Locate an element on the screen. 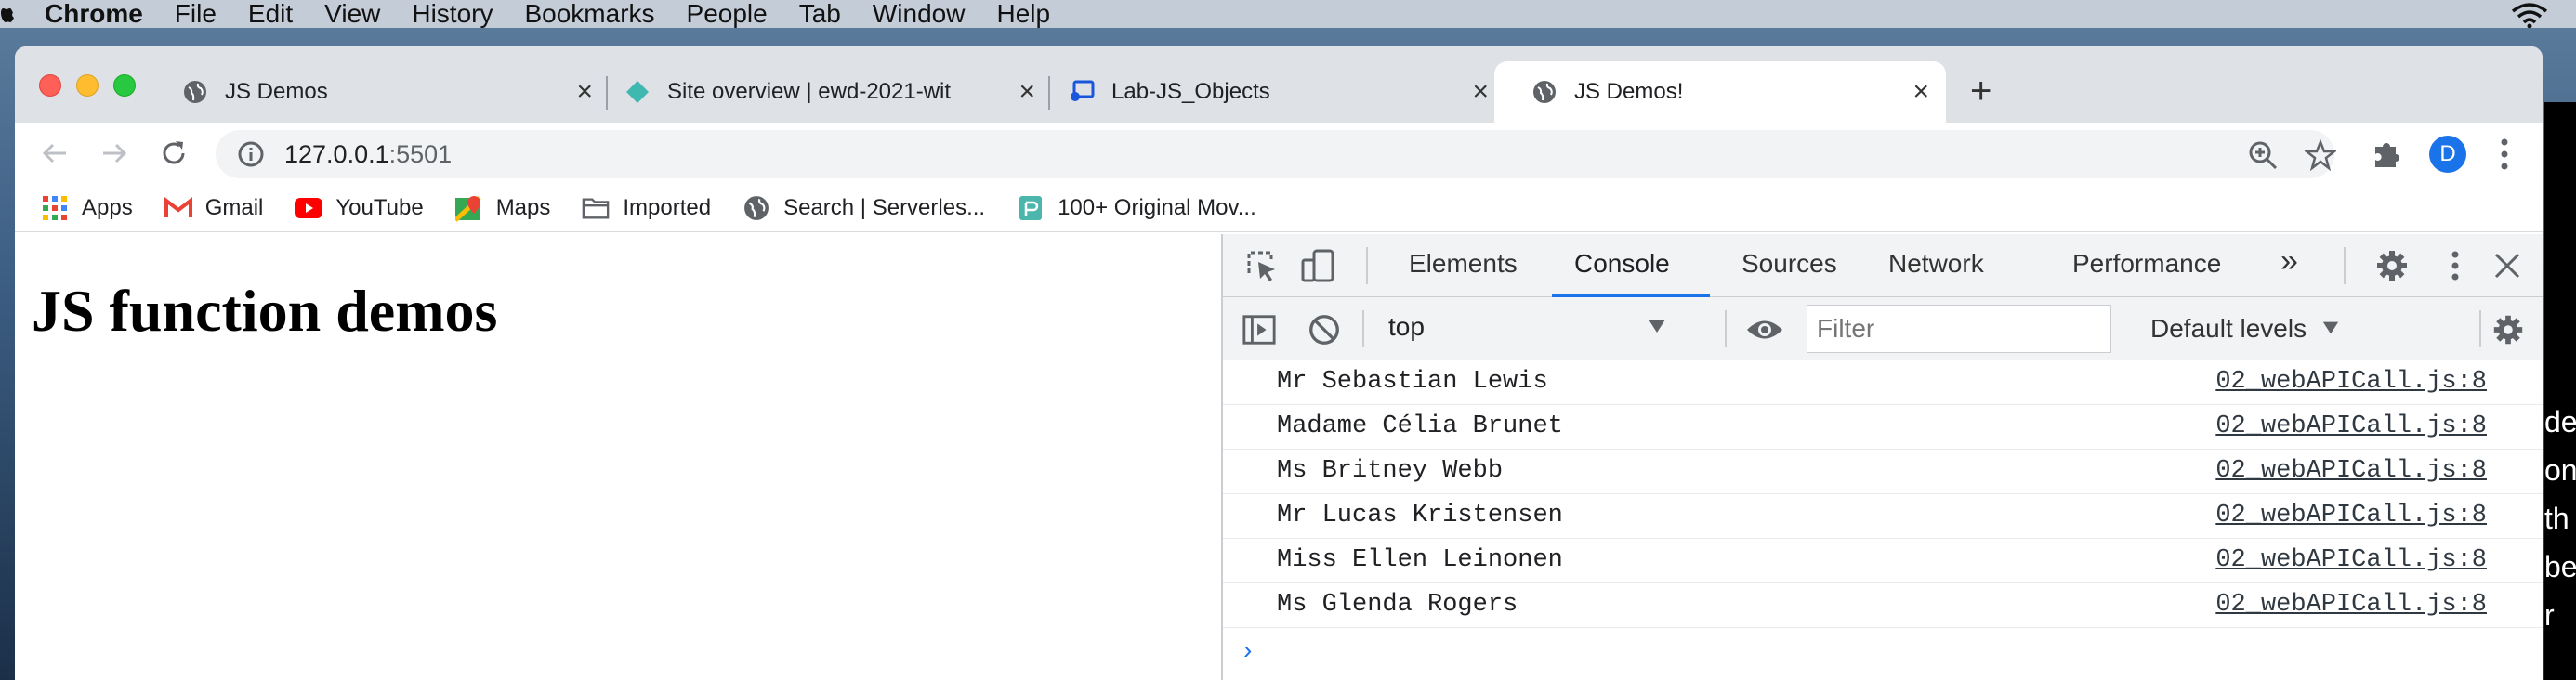 Image resolution: width=2576 pixels, height=680 pixels. console-settings-gear-icon is located at coordinates (2508, 329).